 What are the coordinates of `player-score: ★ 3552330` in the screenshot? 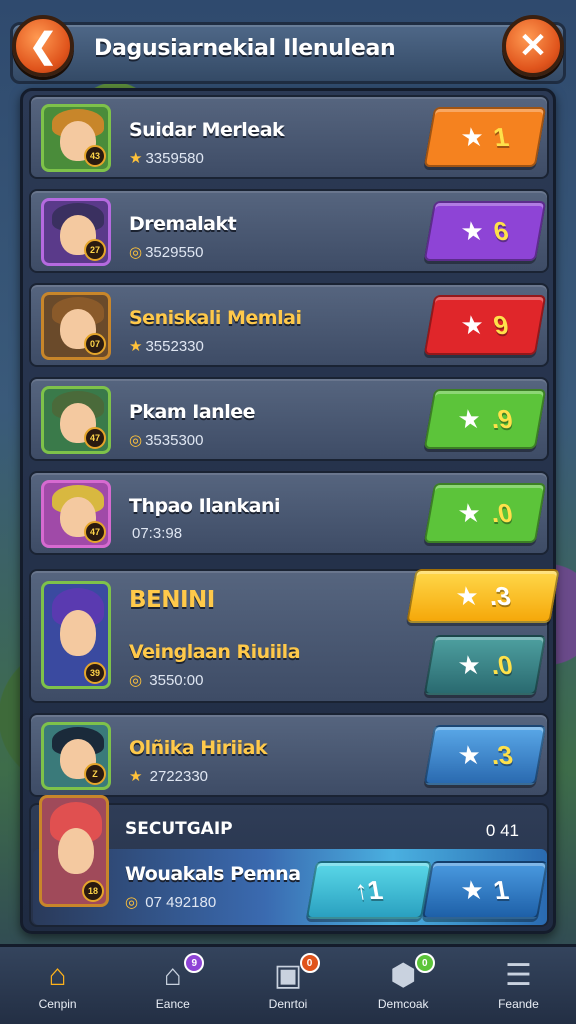 It's located at (166, 346).